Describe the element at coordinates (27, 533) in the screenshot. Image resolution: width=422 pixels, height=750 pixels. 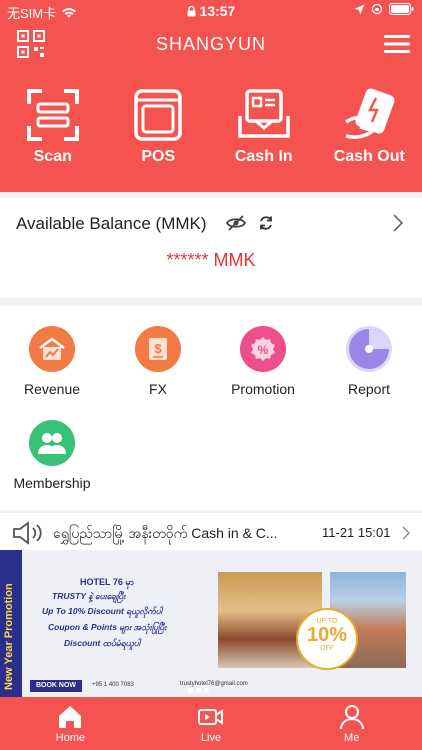
I see `speaker-icon` at that location.